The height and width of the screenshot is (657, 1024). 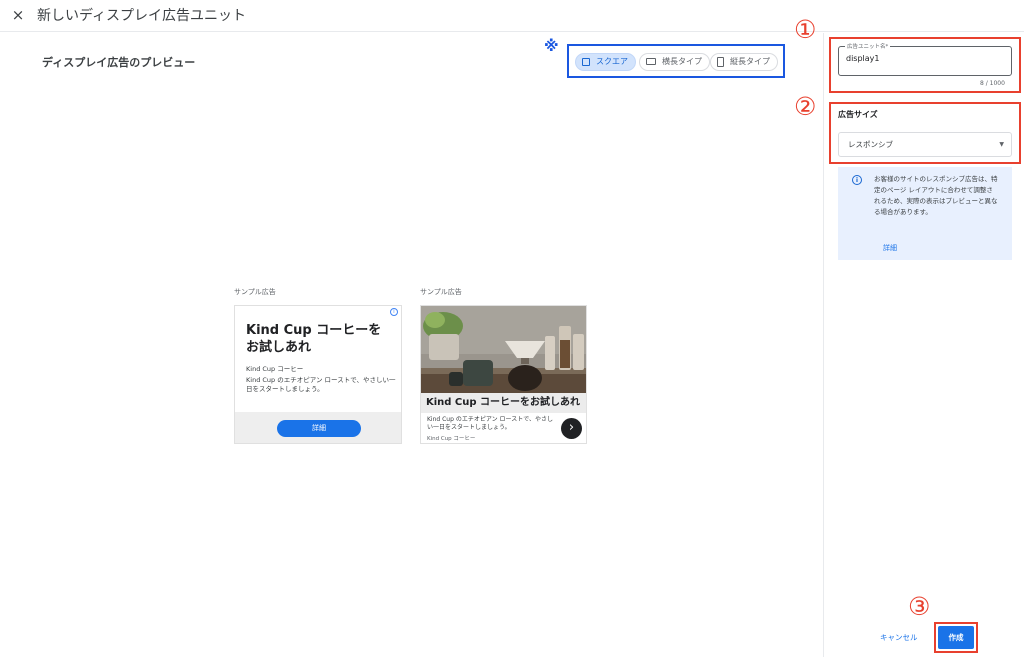 I want to click on square-icon, so click(x=586, y=61).